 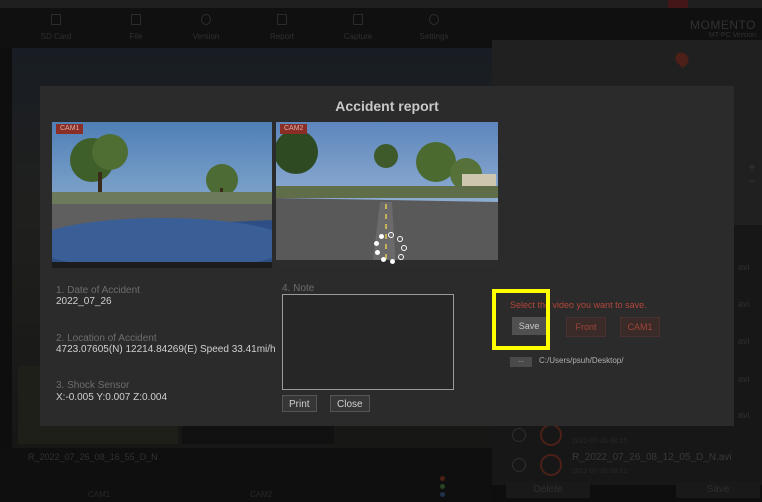 What do you see at coordinates (70, 129) in the screenshot?
I see `cam1-tag: CAM1` at bounding box center [70, 129].